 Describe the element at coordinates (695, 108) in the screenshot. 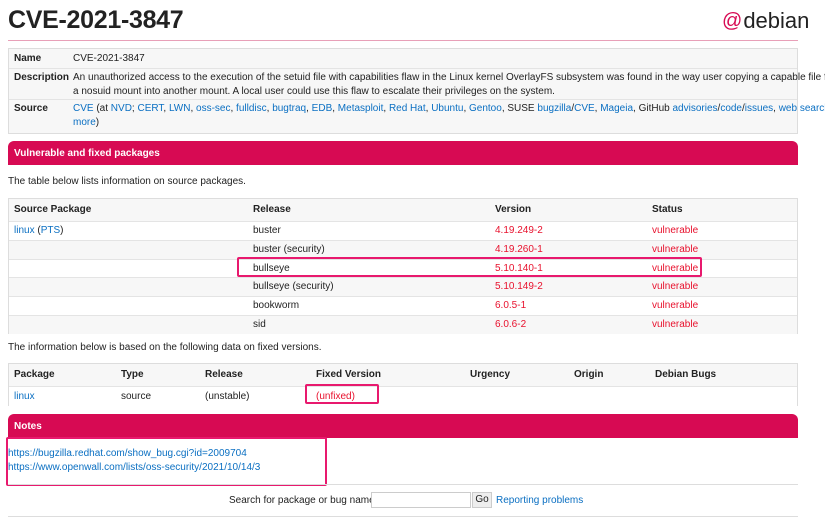

I see `source-link: advisories` at that location.